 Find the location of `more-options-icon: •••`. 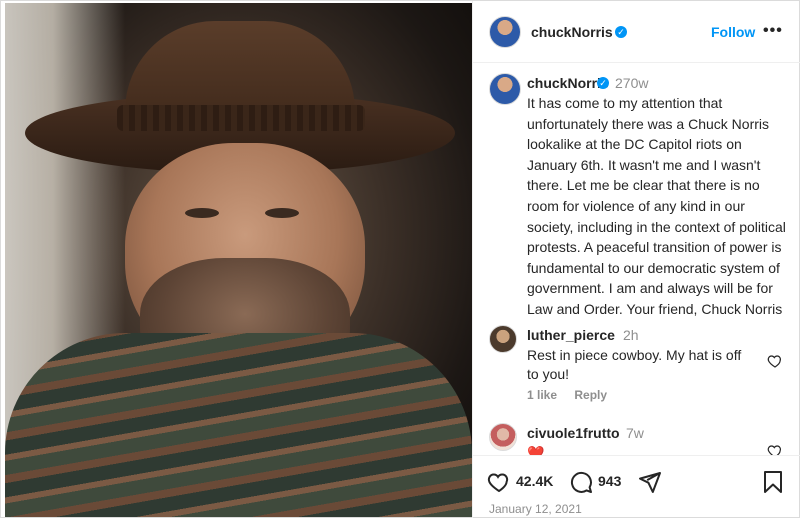

more-options-icon: ••• is located at coordinates (773, 31).